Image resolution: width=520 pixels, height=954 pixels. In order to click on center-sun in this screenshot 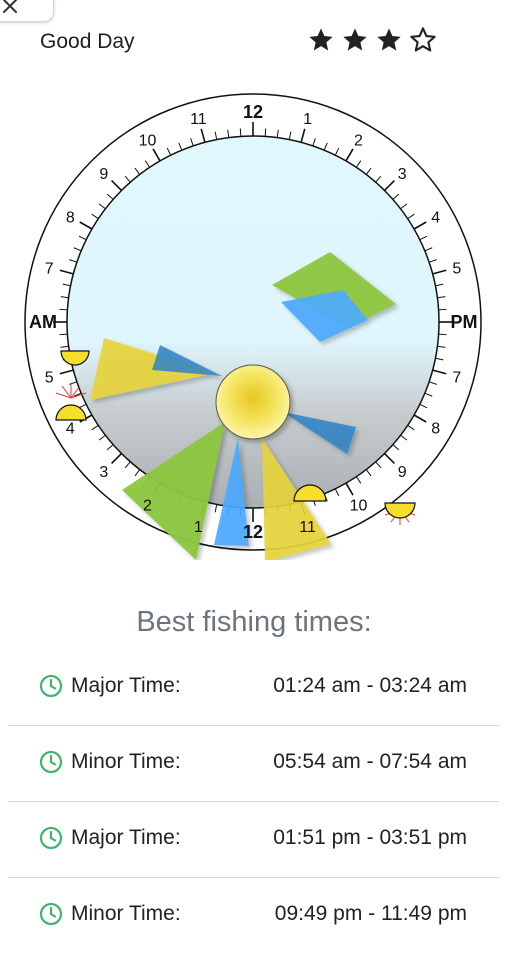, I will do `click(253, 402)`.